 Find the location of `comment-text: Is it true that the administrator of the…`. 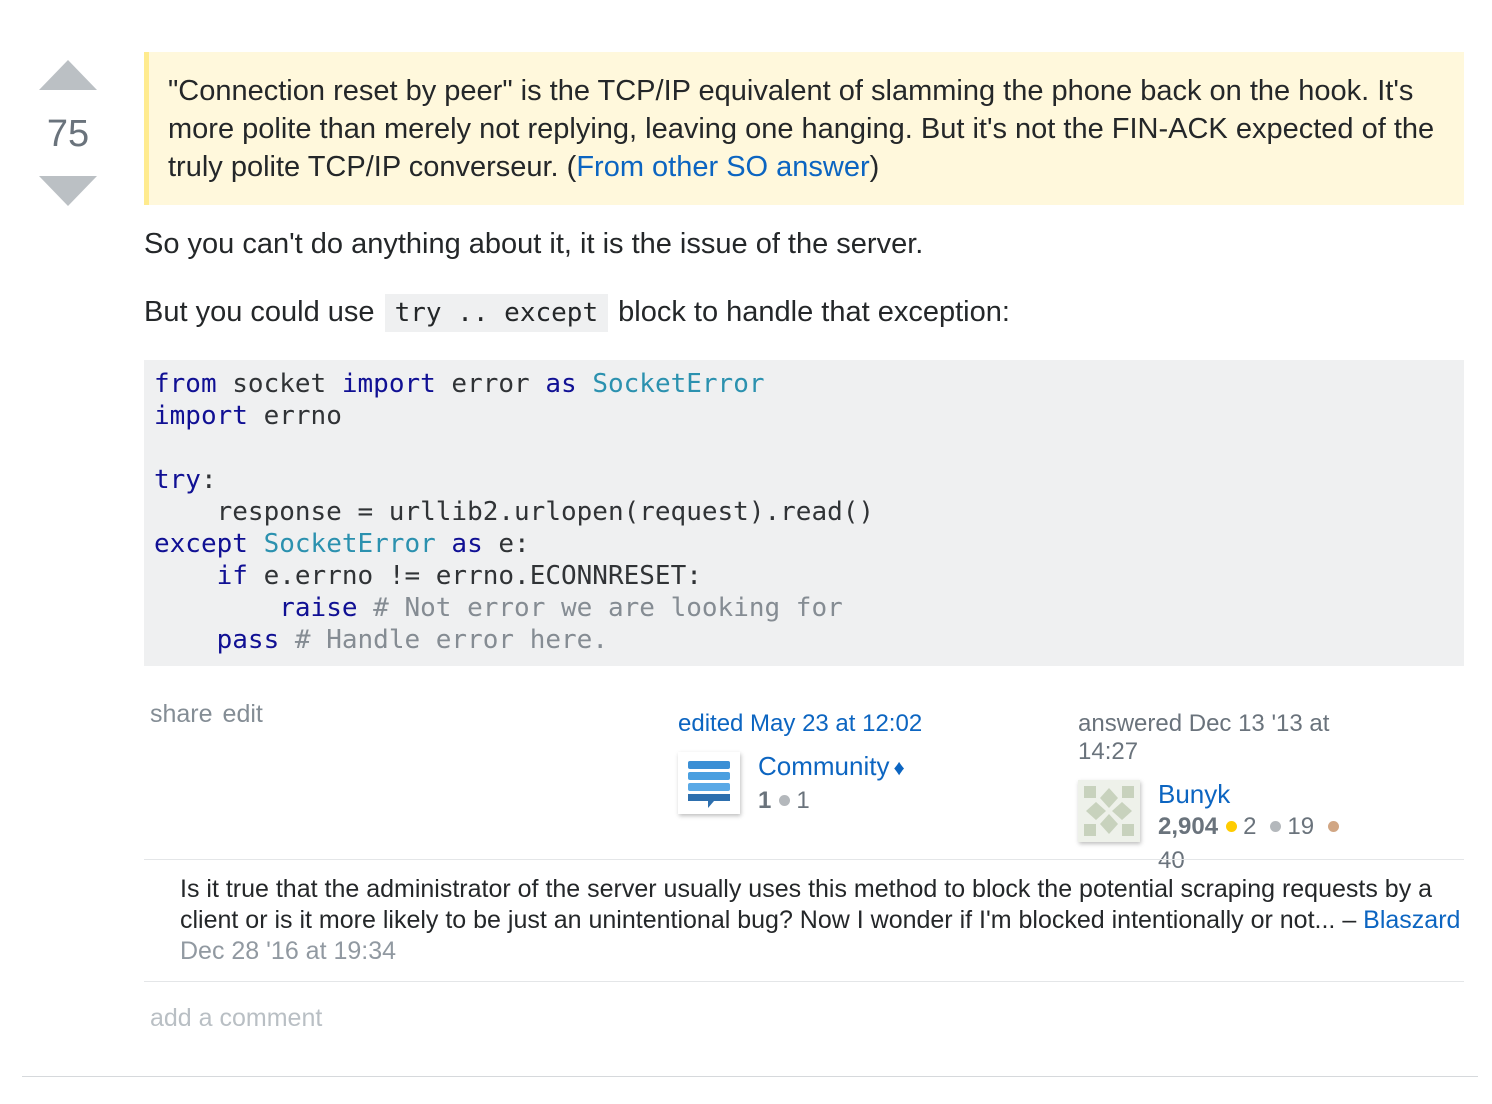

comment-text: Is it true that the administrator of the… is located at coordinates (806, 904).